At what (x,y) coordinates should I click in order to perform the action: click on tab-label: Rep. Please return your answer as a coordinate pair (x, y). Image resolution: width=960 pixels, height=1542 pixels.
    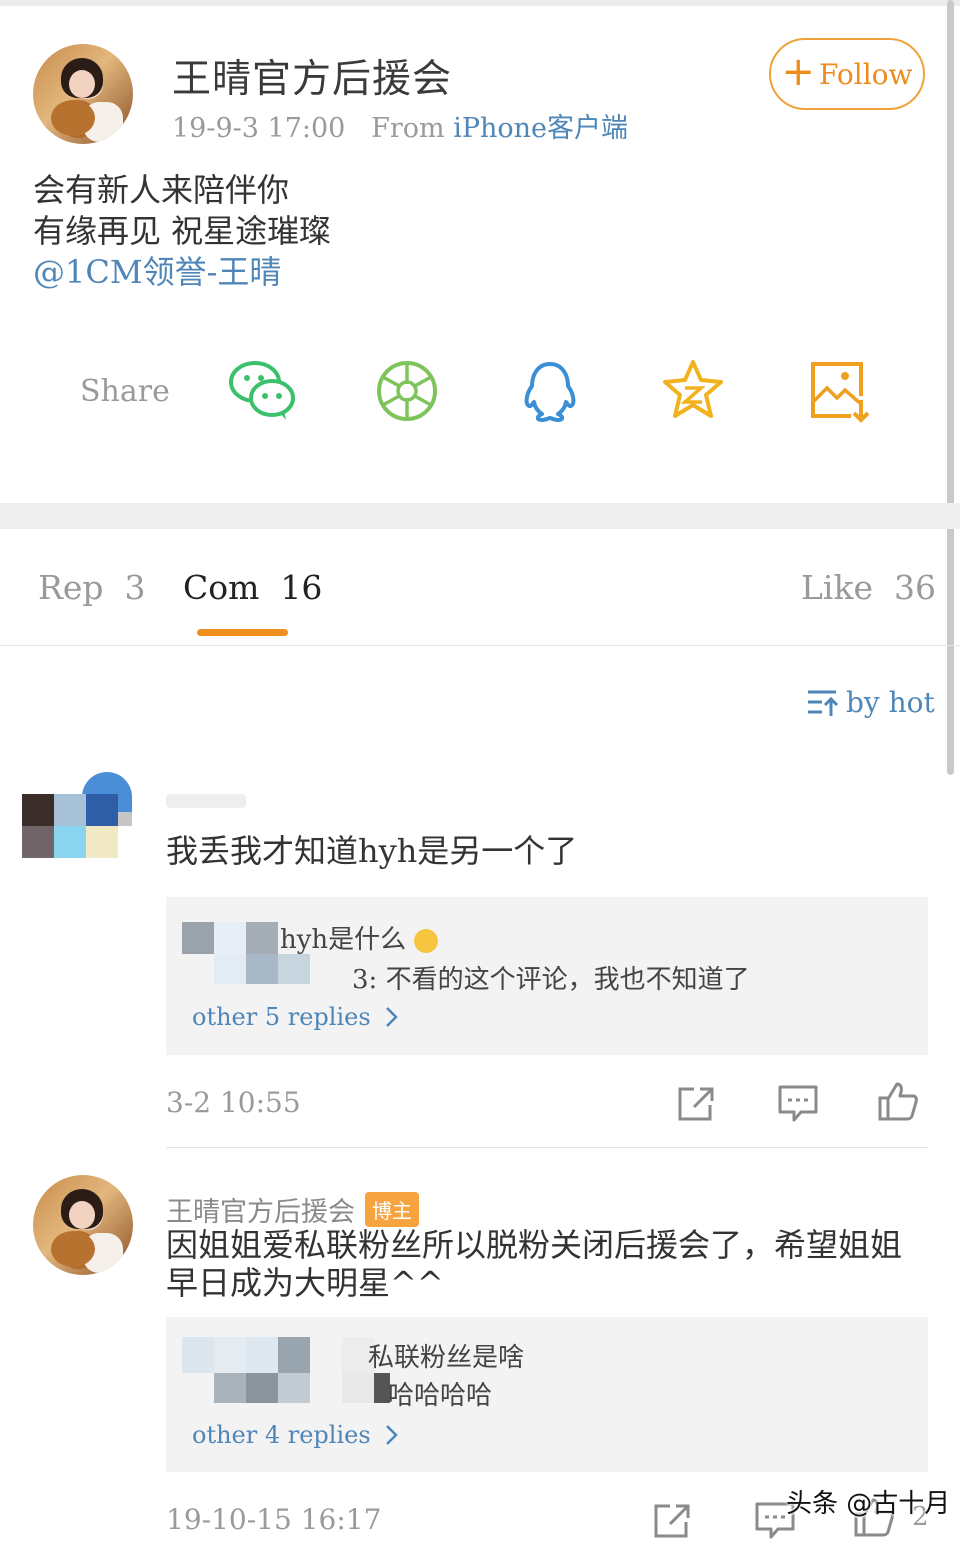
    Looking at the image, I should click on (71, 587).